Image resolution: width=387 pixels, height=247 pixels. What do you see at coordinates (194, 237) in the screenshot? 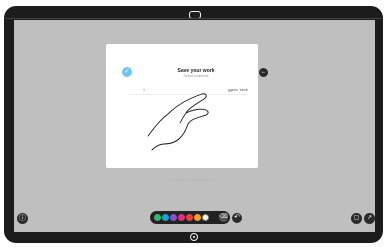
I see `home-icon` at bounding box center [194, 237].